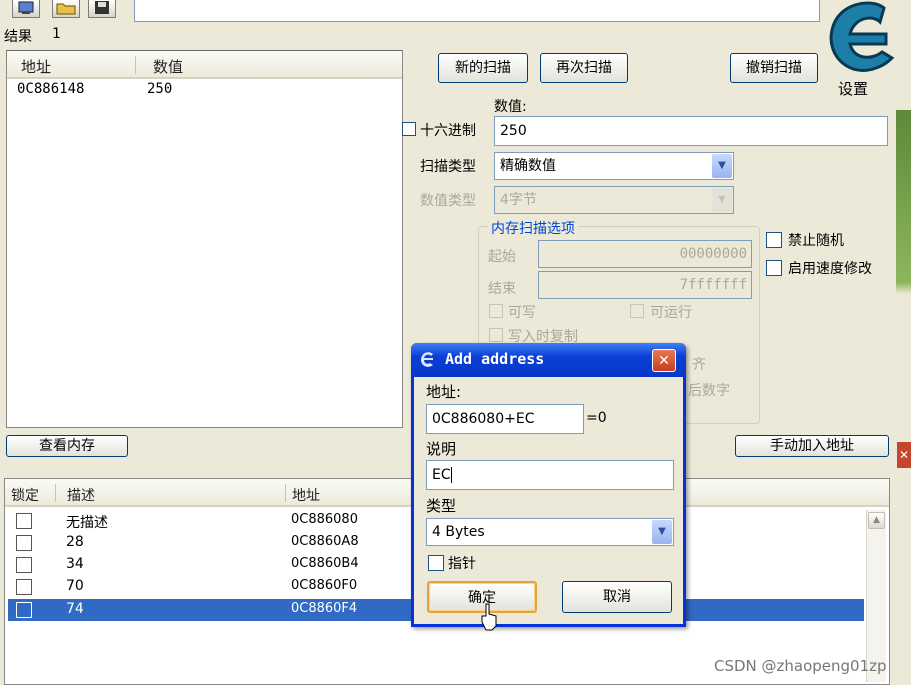  I want to click on memory-options-title: 内存扫描选项, so click(533, 228).